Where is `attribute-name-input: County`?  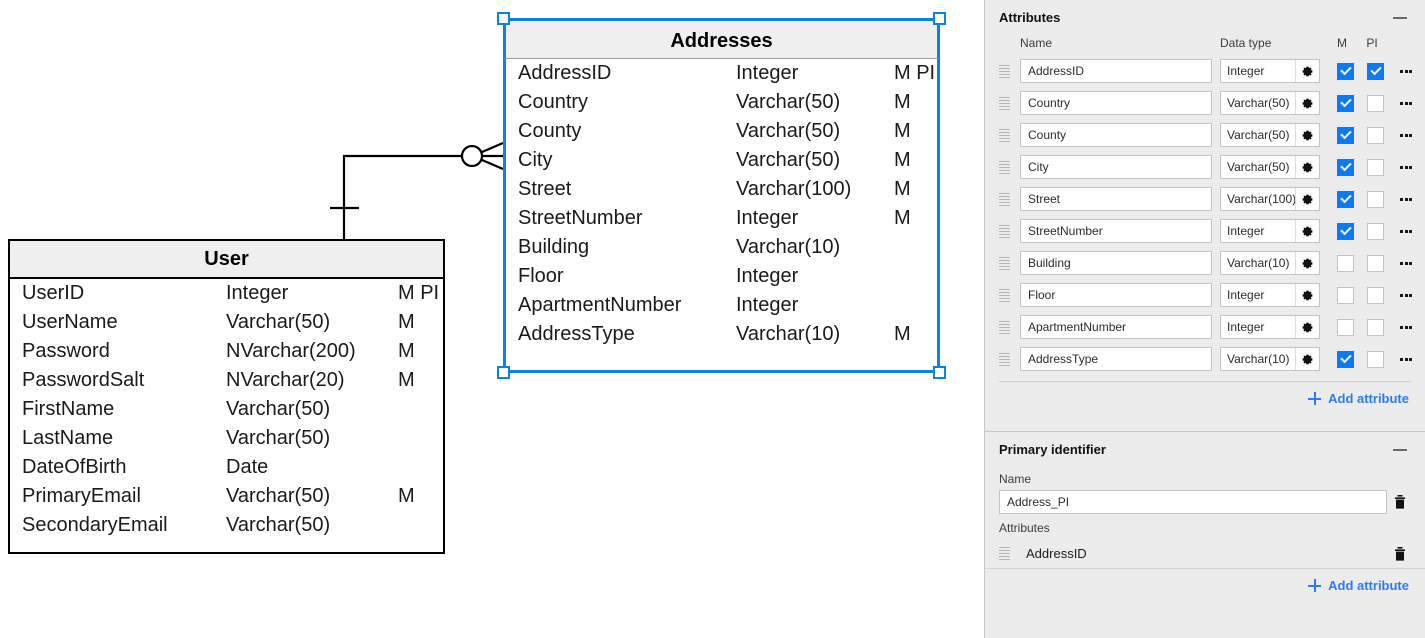 attribute-name-input: County is located at coordinates (1116, 135).